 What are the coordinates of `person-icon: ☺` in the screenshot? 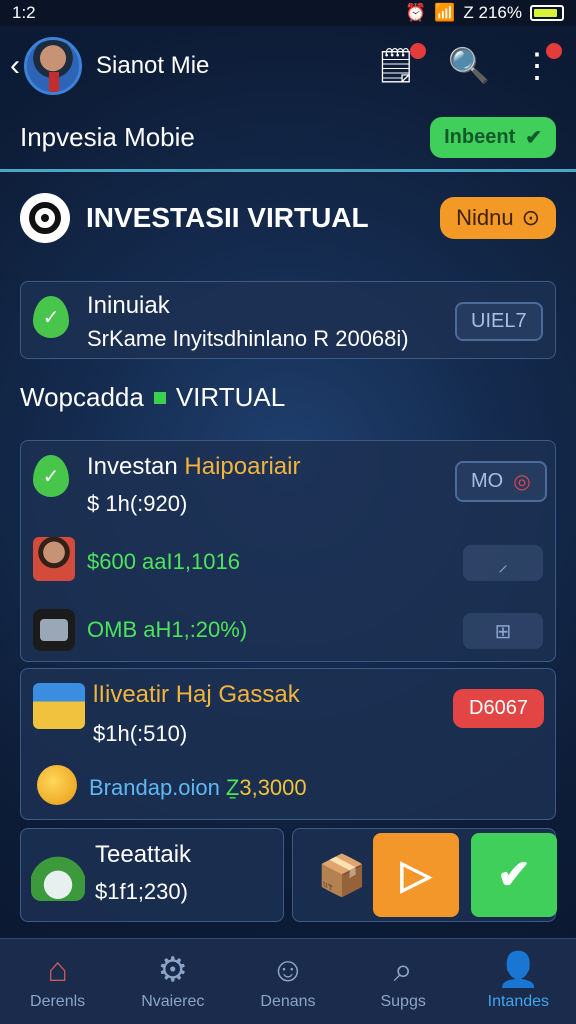 It's located at (288, 969).